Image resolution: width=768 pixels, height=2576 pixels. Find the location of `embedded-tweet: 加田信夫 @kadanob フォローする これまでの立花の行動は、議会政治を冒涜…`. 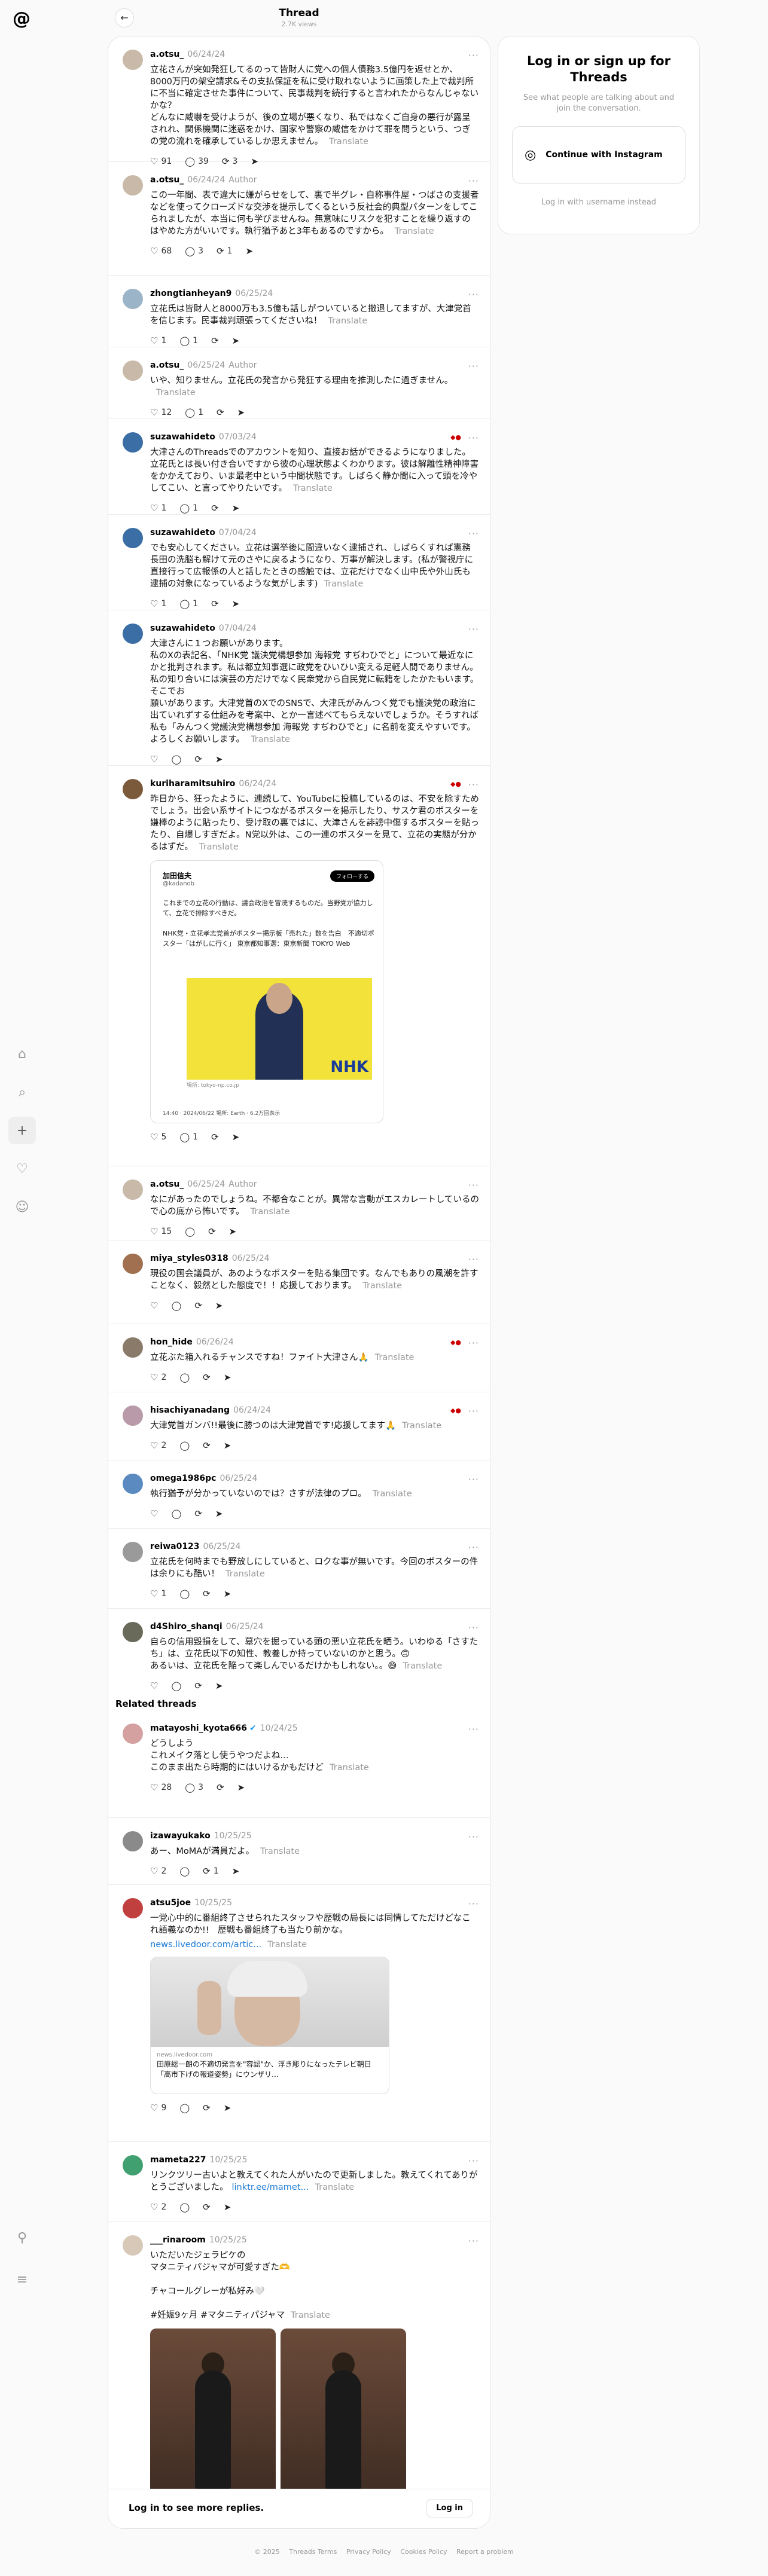

embedded-tweet: 加田信夫 @kadanob フォローする これまでの立花の行動は、議会政治を冒涜… is located at coordinates (266, 991).